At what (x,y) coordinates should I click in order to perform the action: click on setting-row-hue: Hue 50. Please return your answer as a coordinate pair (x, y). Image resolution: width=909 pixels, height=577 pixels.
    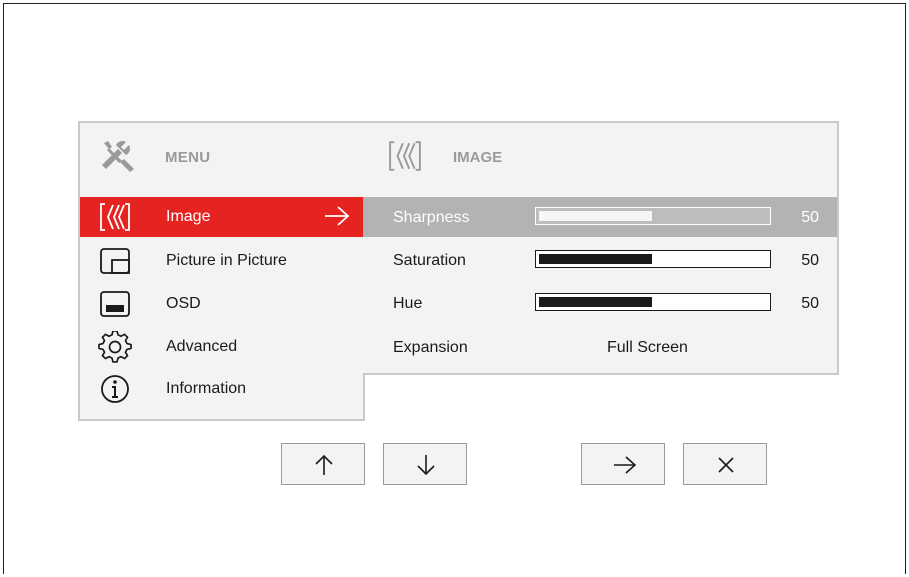
    Looking at the image, I should click on (600, 303).